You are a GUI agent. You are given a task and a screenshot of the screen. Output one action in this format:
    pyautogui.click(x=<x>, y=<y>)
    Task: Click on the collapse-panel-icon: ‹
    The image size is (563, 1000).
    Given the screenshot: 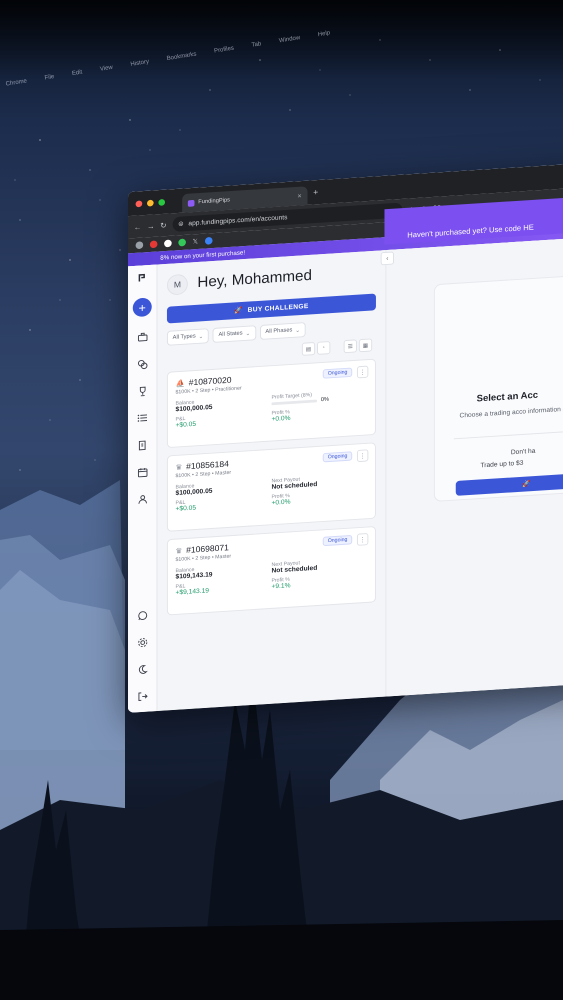 What is the action you would take?
    pyautogui.click(x=387, y=258)
    